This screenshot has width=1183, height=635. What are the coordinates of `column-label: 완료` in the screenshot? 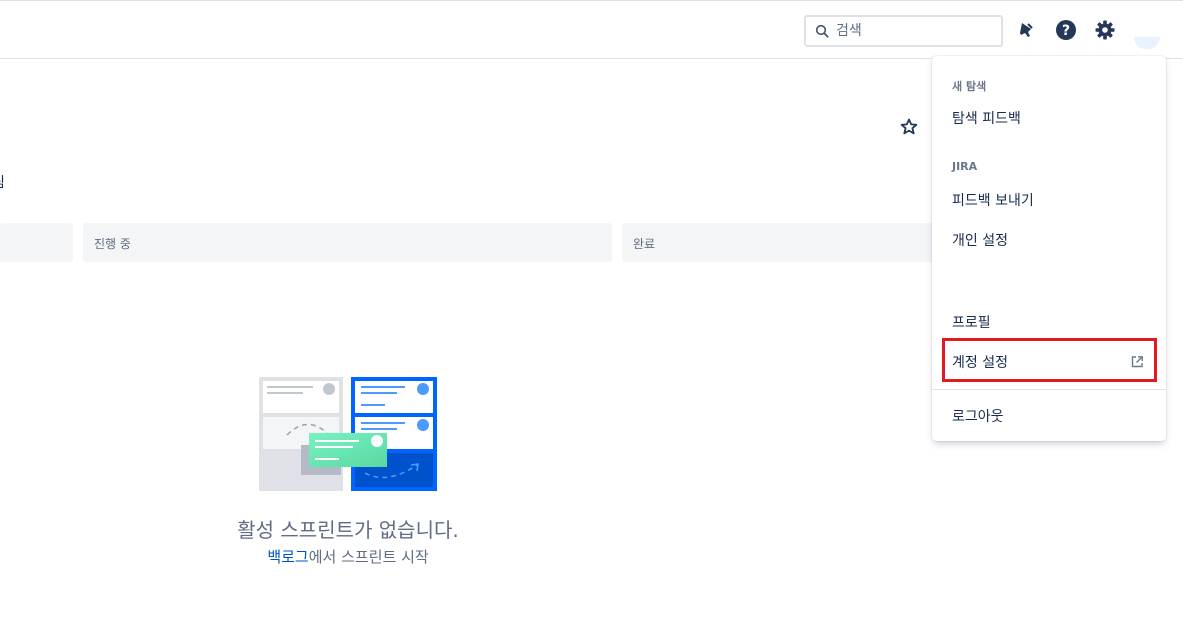 It's located at (644, 244).